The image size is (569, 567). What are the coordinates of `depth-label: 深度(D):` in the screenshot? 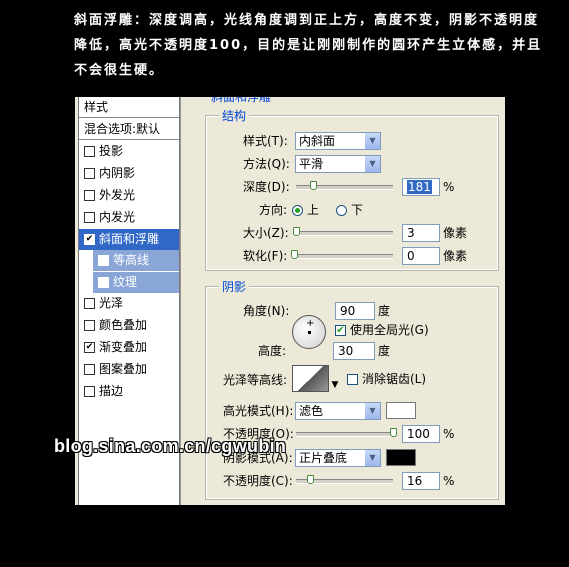 It's located at (266, 187).